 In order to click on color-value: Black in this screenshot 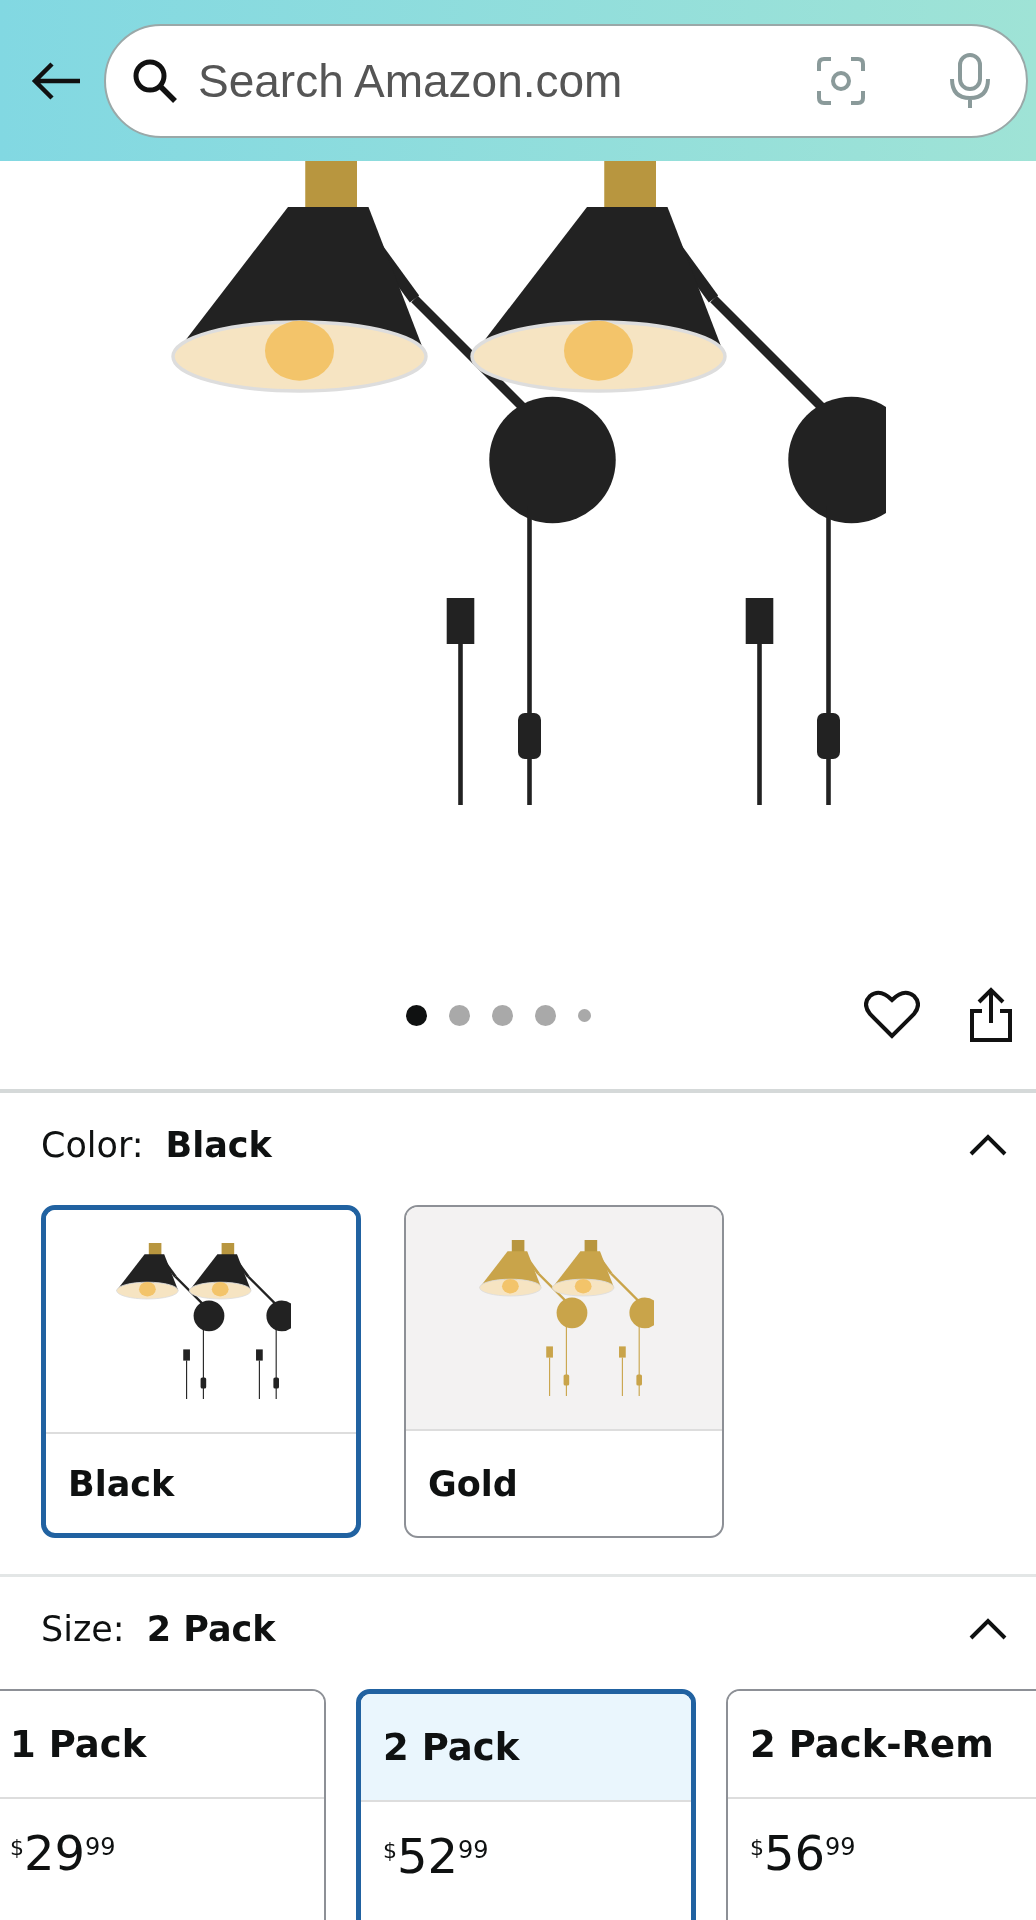, I will do `click(218, 1145)`.